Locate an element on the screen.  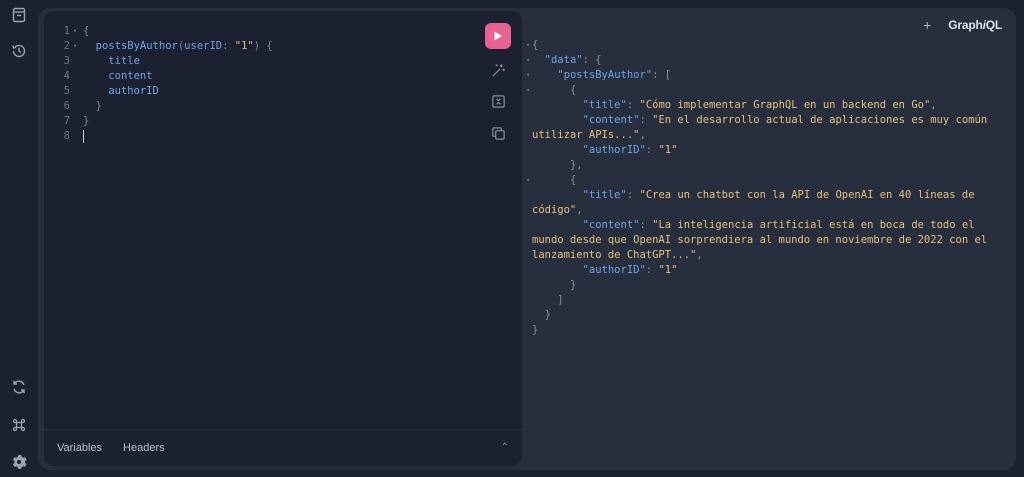
merge-fragments-button is located at coordinates (498, 101).